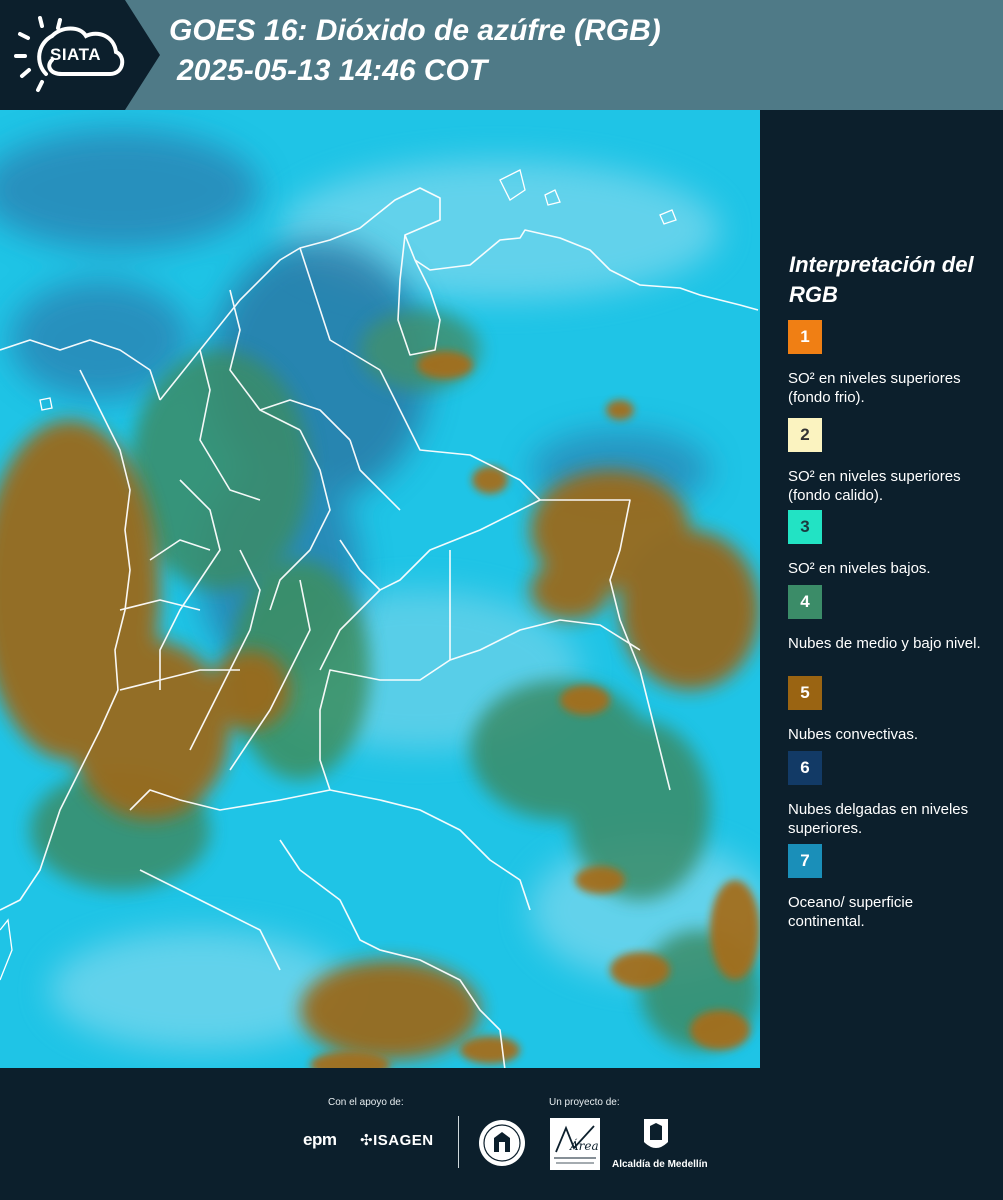  Describe the element at coordinates (367, 1140) in the screenshot. I see `isagen-icon: ✣` at that location.